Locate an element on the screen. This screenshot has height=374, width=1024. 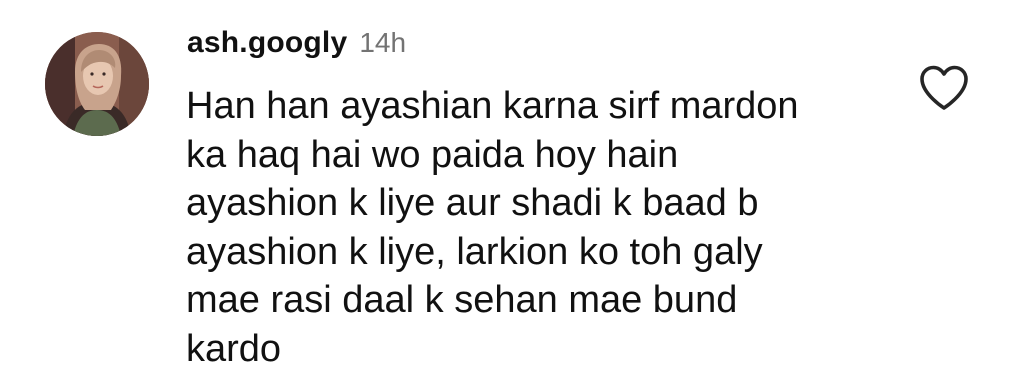
profile-photo is located at coordinates (97, 84).